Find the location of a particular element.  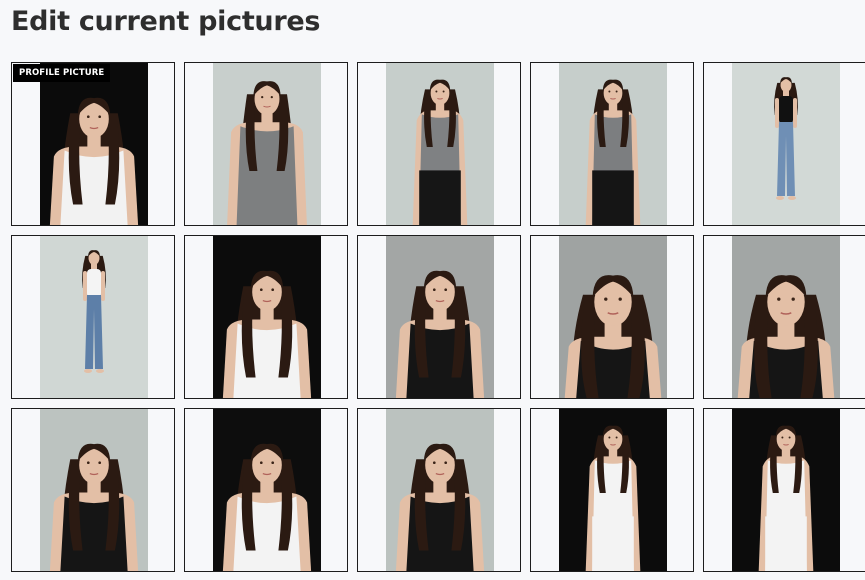

picture-tile: PROFILE PICTURE is located at coordinates (93, 144).